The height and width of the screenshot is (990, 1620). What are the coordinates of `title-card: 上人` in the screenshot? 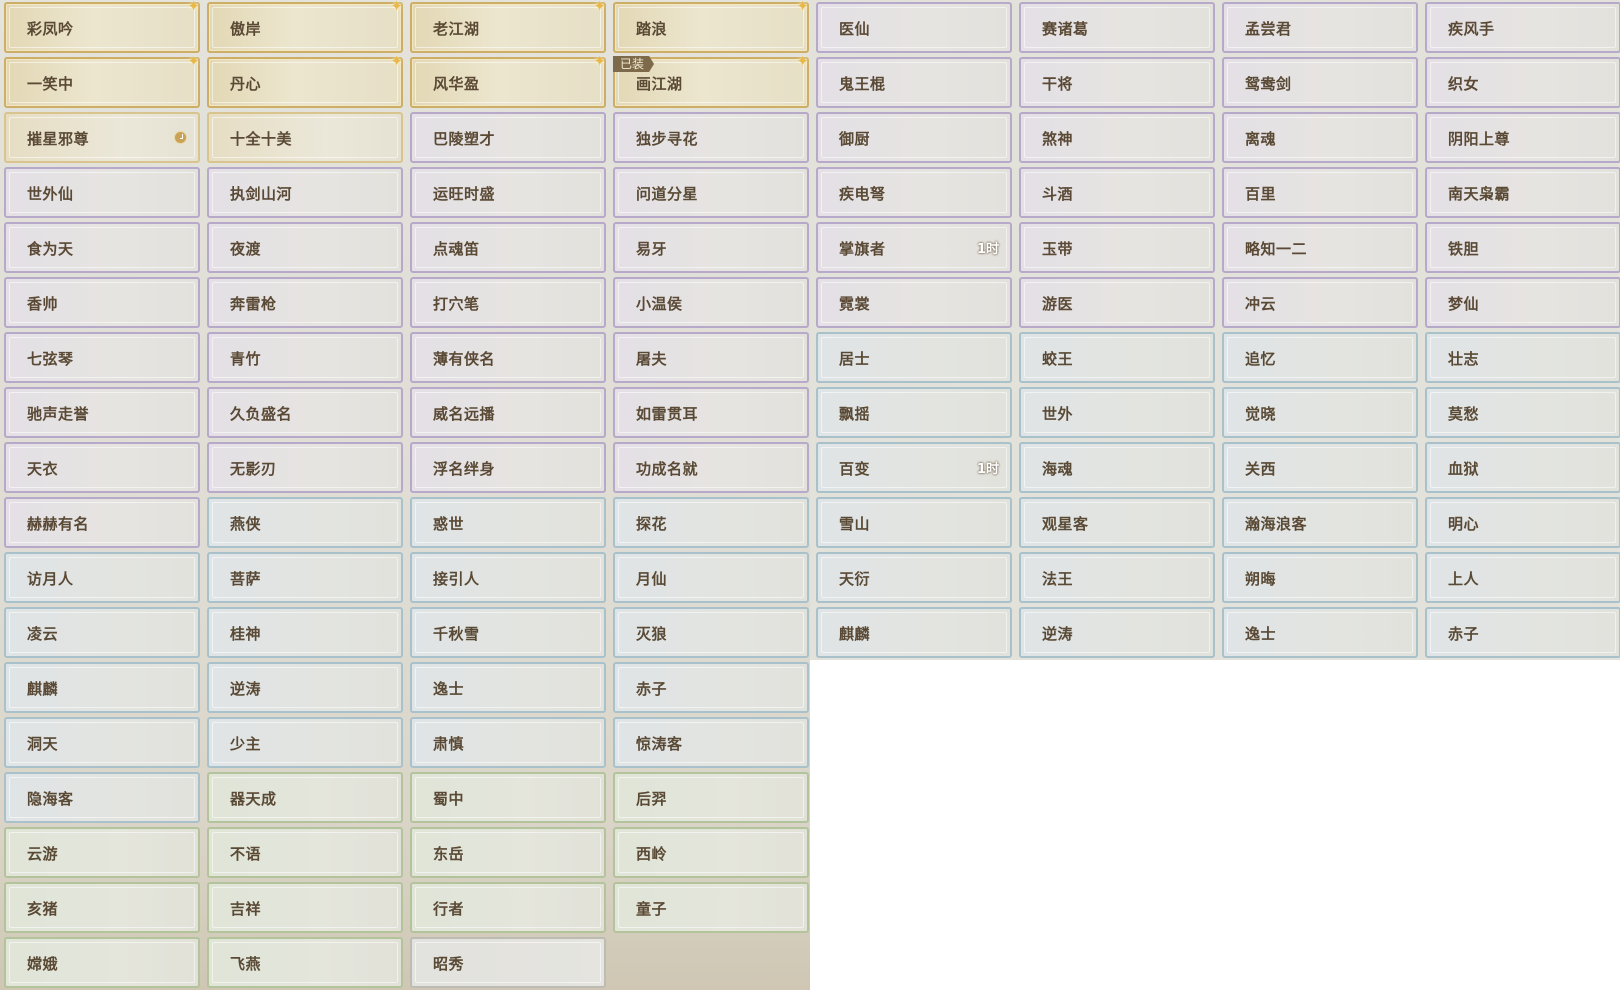 It's located at (1522, 577).